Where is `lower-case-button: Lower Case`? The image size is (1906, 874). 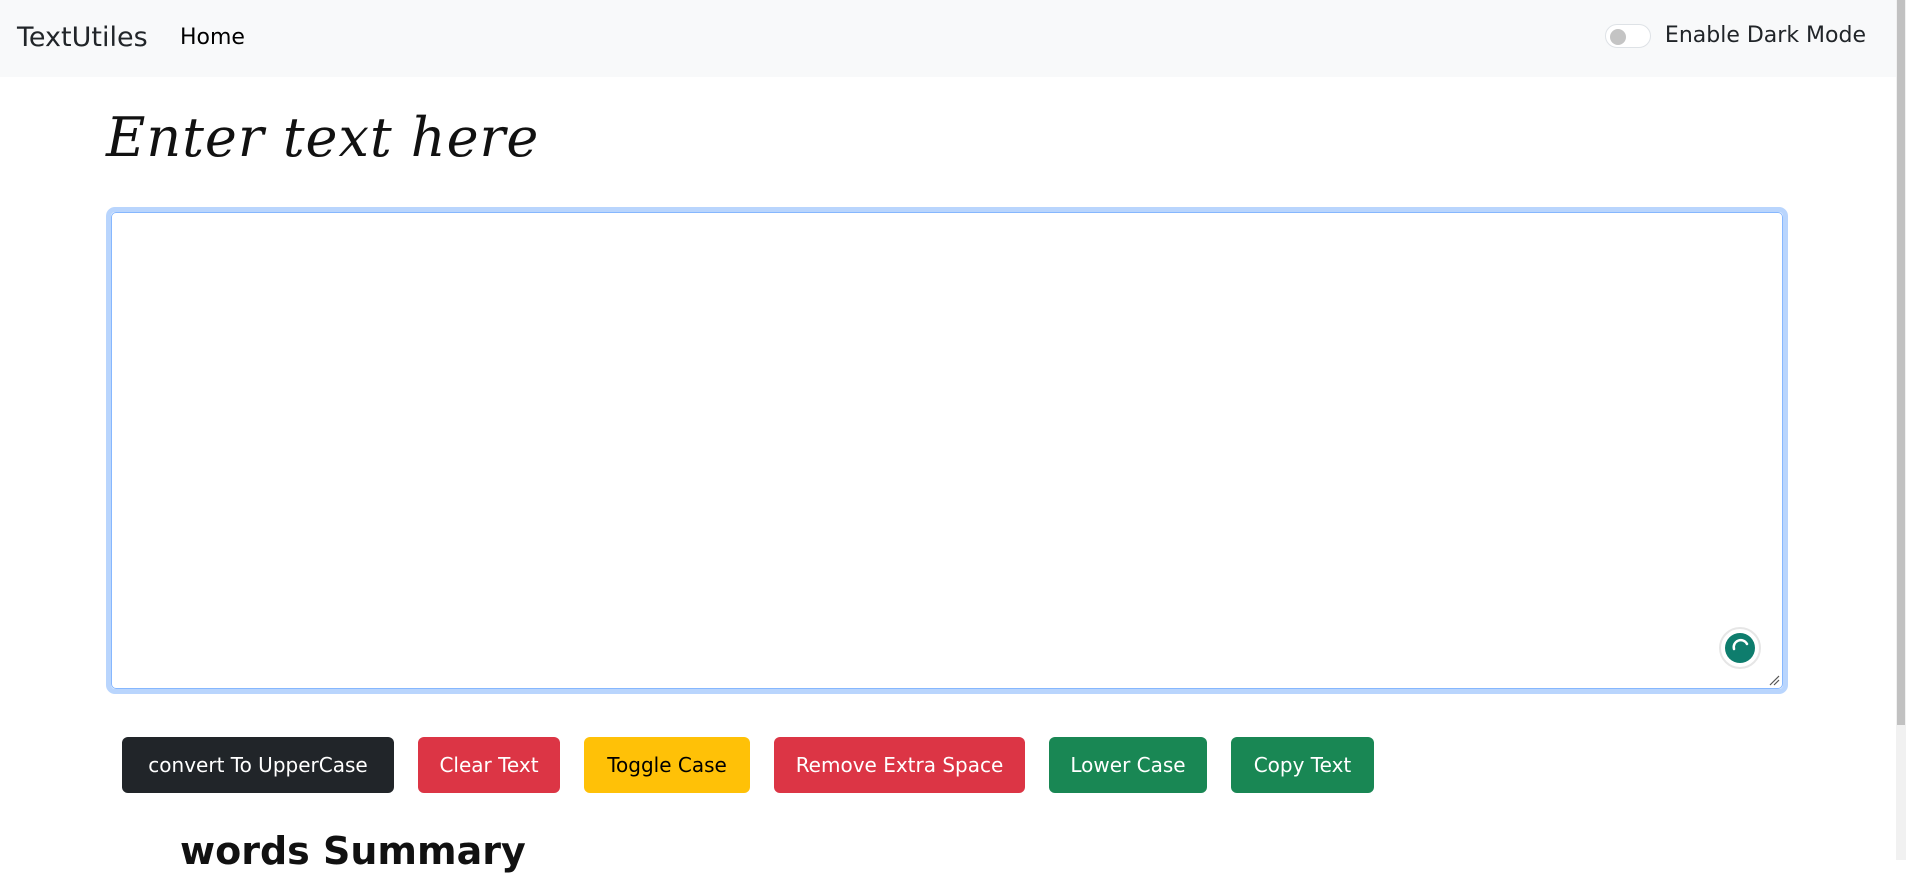
lower-case-button: Lower Case is located at coordinates (1128, 765).